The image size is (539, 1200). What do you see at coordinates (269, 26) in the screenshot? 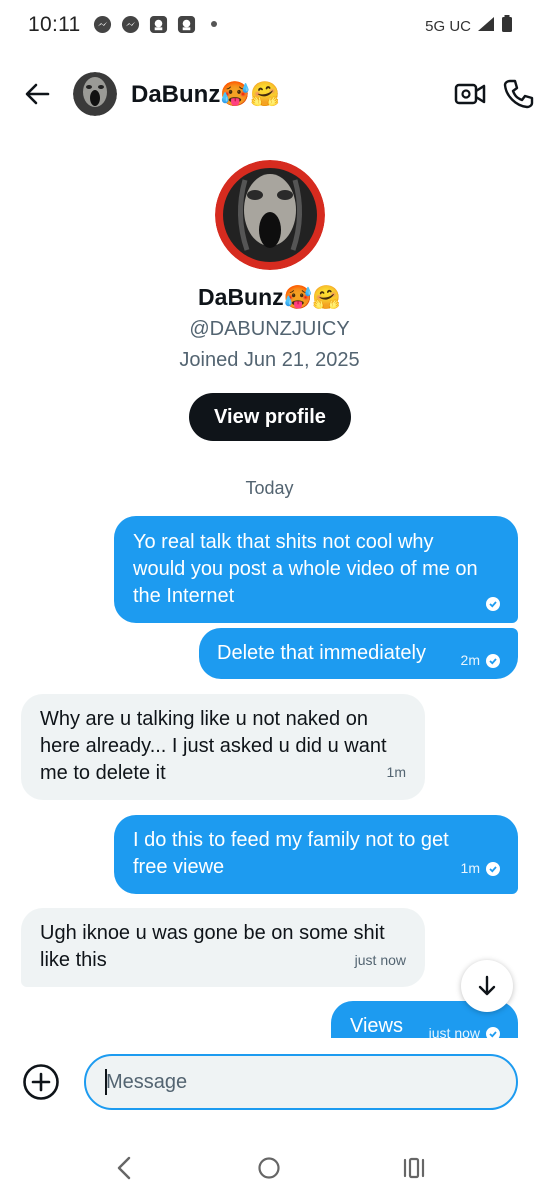
I see `status-bar: 10:11 5G UC` at bounding box center [269, 26].